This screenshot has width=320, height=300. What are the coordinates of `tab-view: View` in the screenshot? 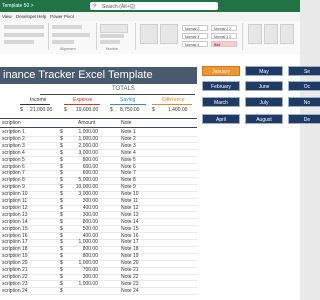 It's located at (7, 16).